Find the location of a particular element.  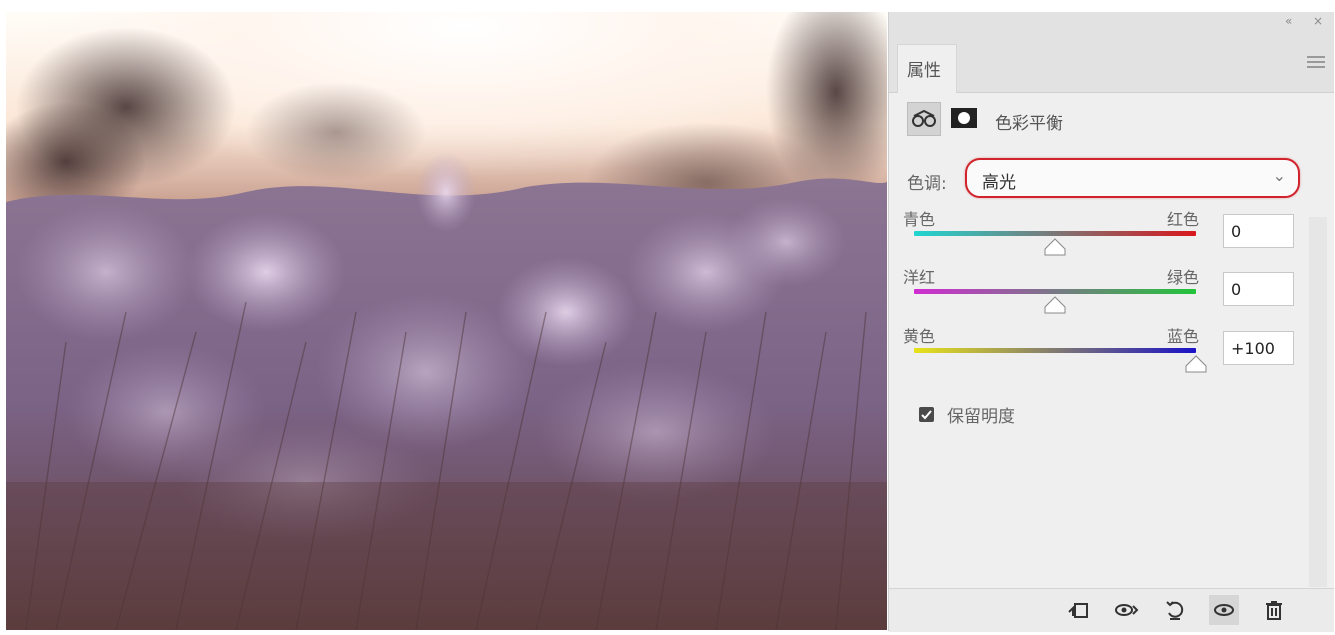

tone-dropdown: 高光 ⌄ is located at coordinates (1132, 178).